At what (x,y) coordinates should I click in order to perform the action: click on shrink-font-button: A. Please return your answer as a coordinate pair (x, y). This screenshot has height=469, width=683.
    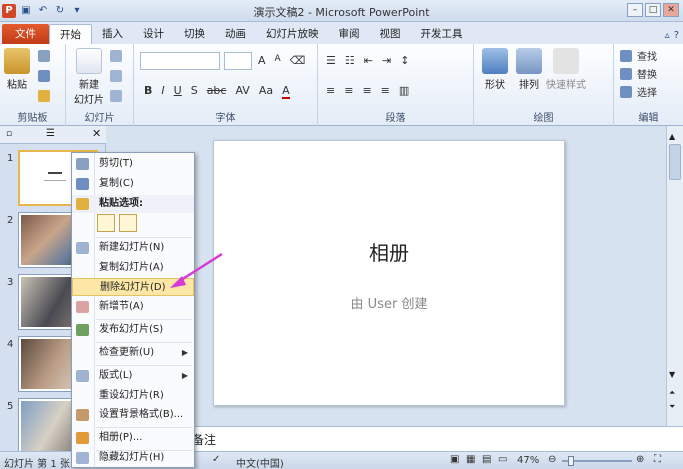
    Looking at the image, I should click on (278, 60).